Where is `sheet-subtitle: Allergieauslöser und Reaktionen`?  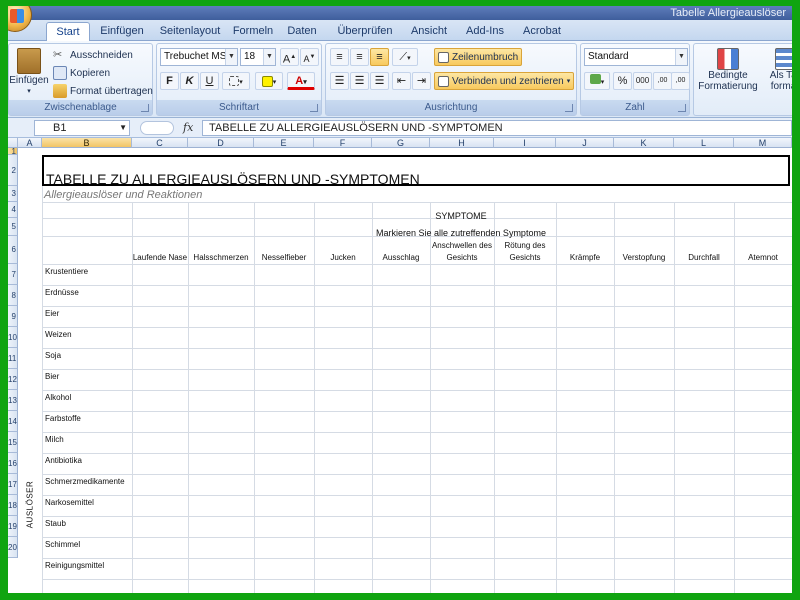
sheet-subtitle: Allergieauslöser und Reaktionen is located at coordinates (123, 195).